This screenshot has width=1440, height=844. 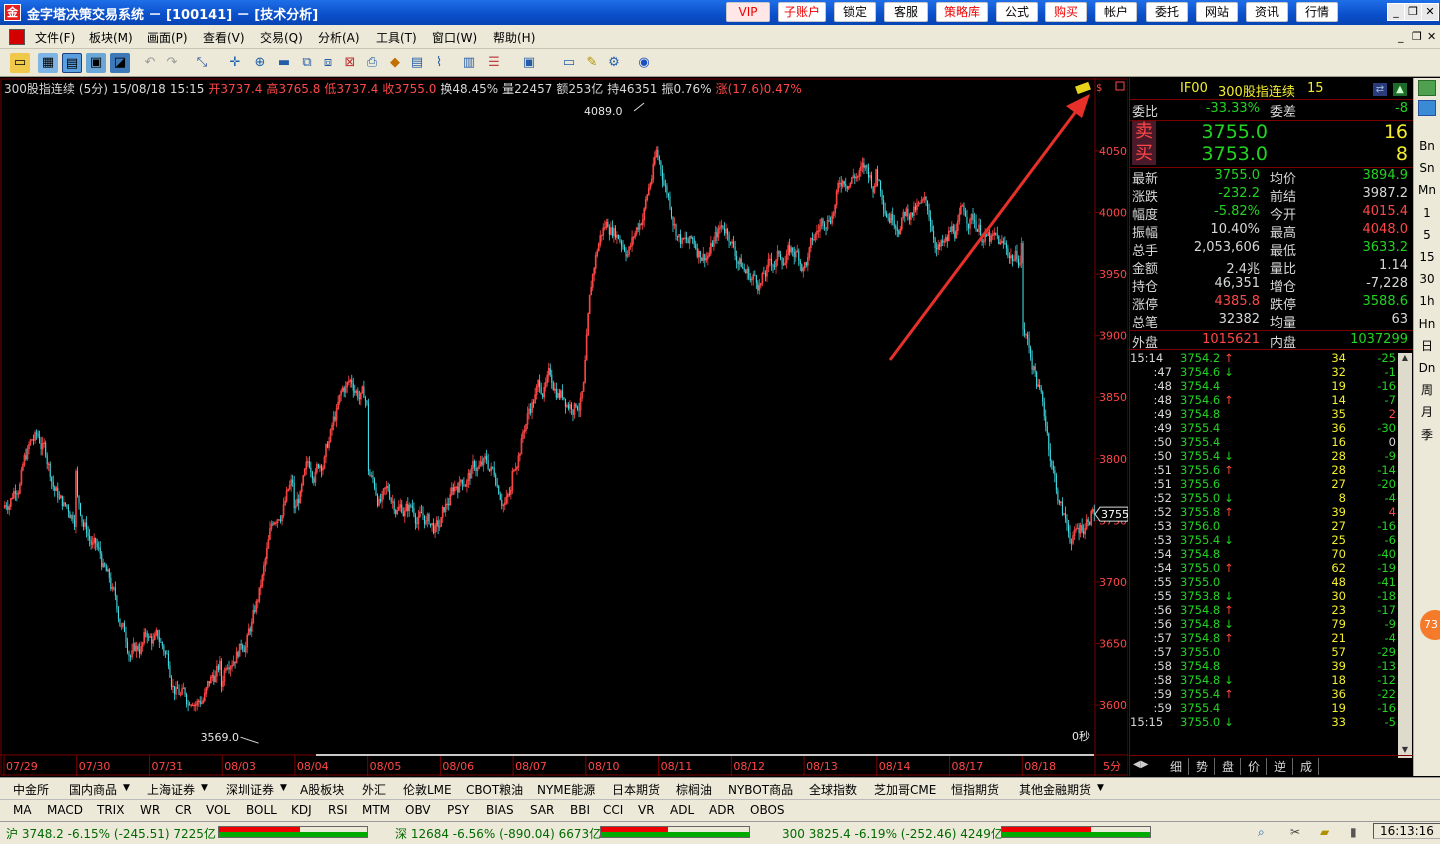 I want to click on money-icon: ▰, so click(x=1324, y=832).